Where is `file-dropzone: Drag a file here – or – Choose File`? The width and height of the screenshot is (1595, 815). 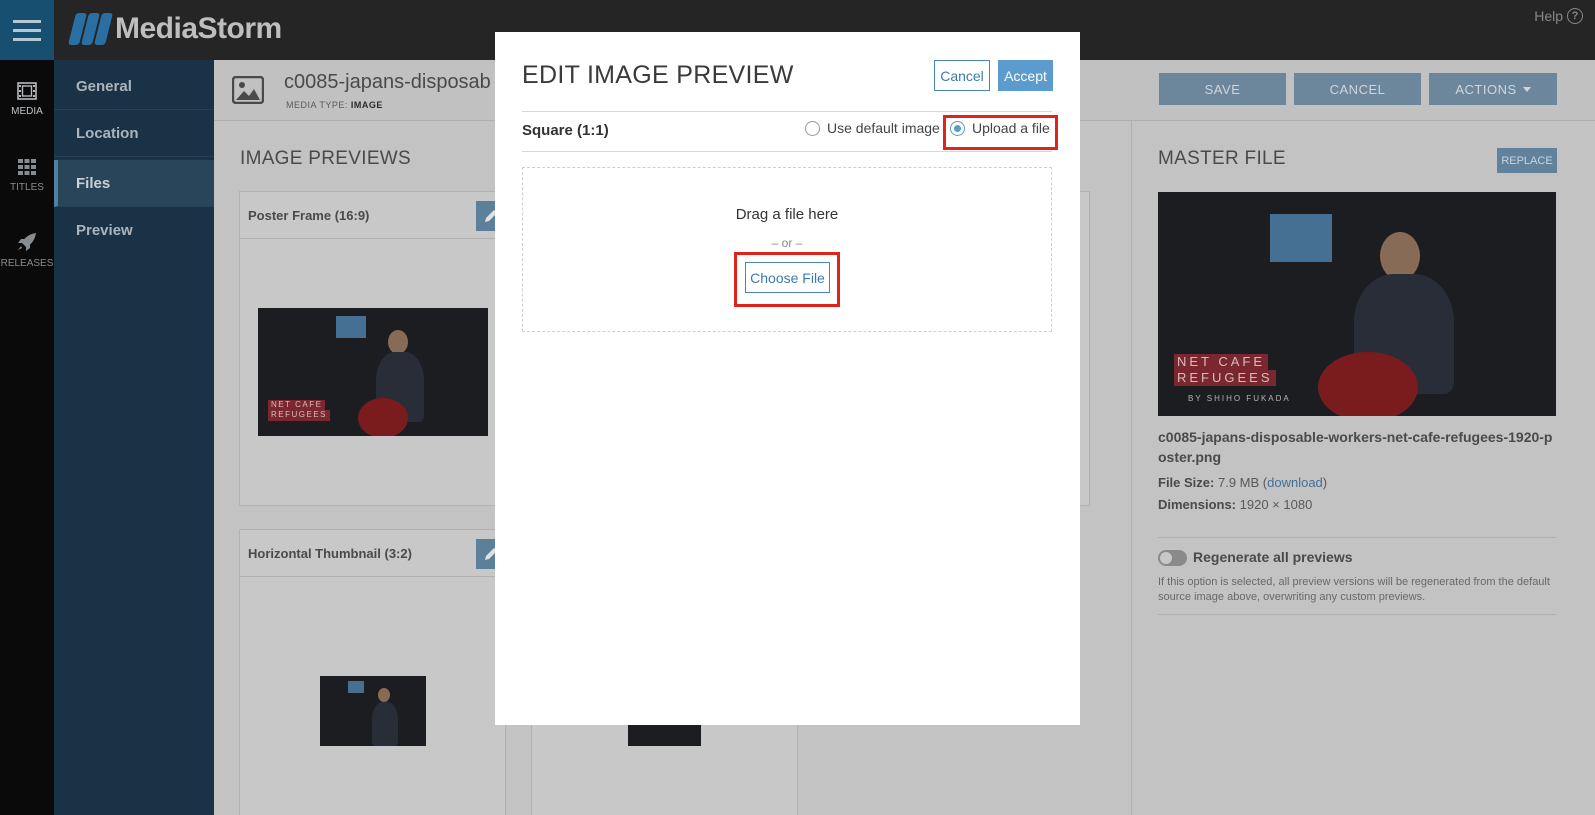 file-dropzone: Drag a file here – or – Choose File is located at coordinates (787, 249).